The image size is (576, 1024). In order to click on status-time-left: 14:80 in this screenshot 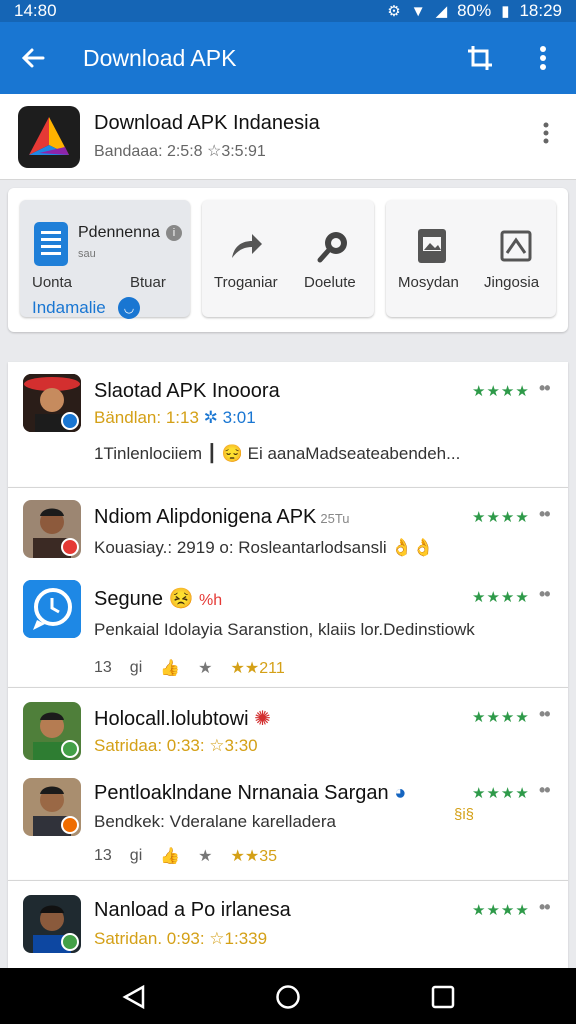, I will do `click(35, 10)`.